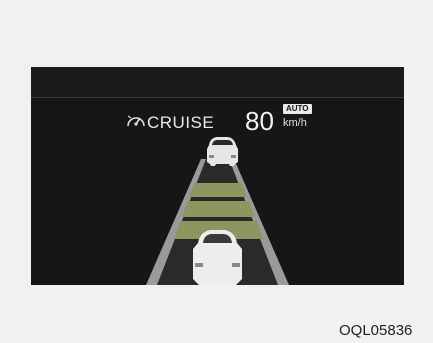  Describe the element at coordinates (259, 121) in the screenshot. I see `set-speed-value: 80` at that location.